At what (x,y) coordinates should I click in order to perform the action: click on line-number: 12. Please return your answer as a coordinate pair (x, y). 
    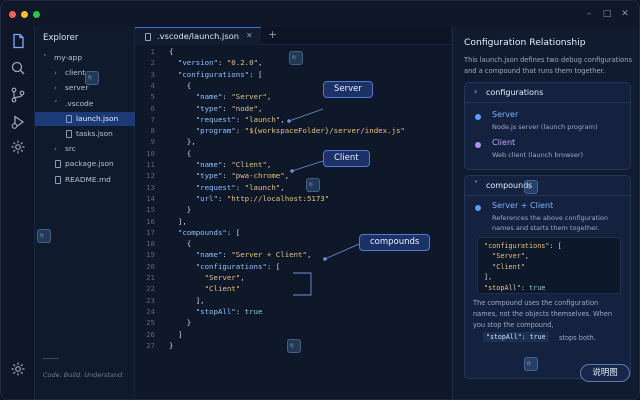
    Looking at the image, I should click on (150, 176).